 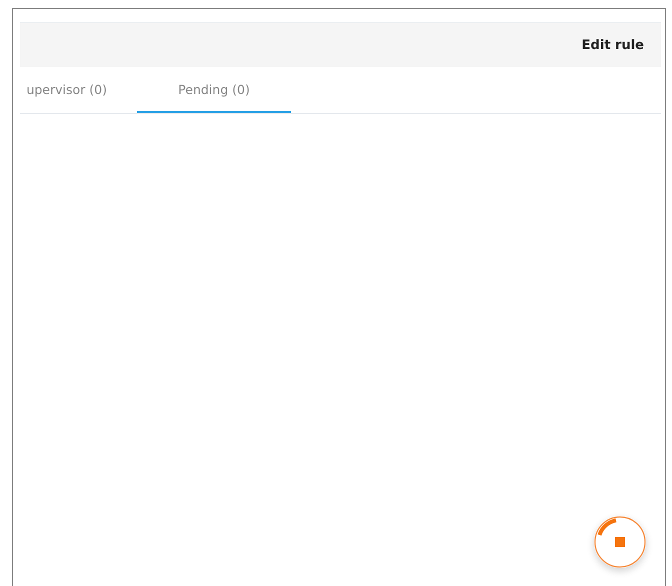 What do you see at coordinates (214, 90) in the screenshot?
I see `tab: Pending (0)` at bounding box center [214, 90].